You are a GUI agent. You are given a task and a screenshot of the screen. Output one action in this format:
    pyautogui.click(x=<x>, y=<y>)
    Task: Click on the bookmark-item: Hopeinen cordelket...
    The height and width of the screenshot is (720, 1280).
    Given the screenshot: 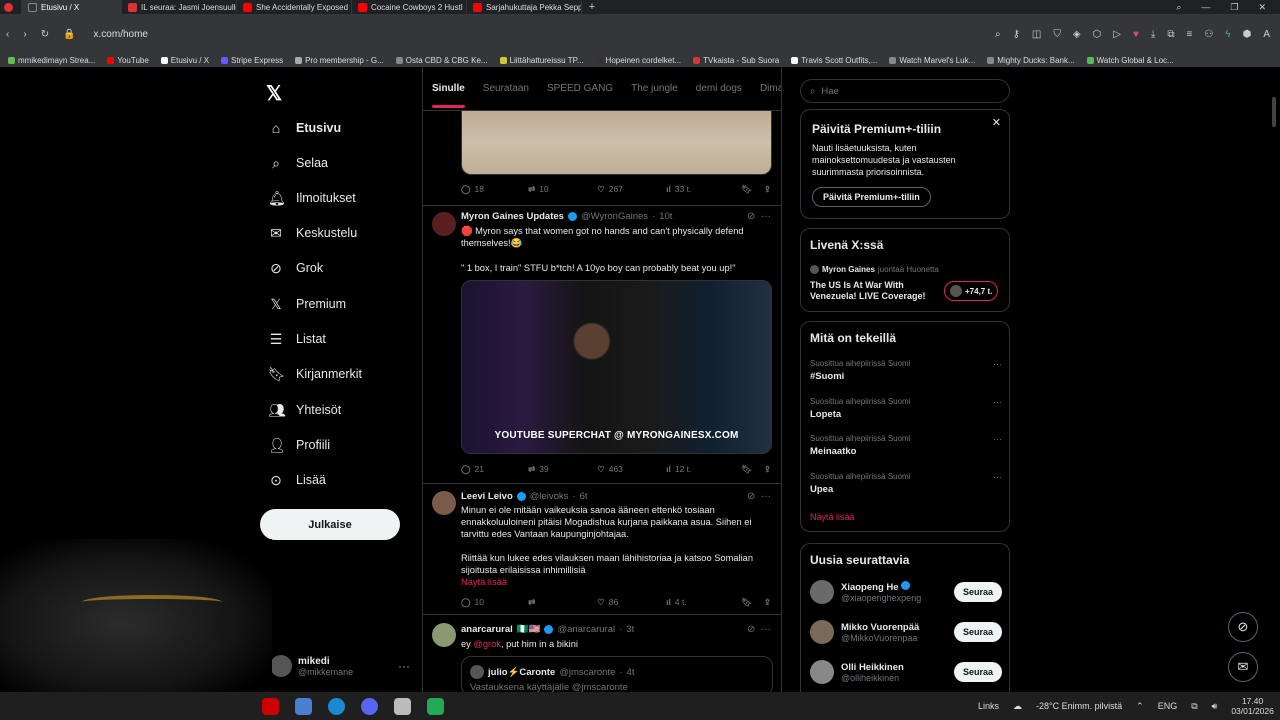 What is the action you would take?
    pyautogui.click(x=638, y=60)
    